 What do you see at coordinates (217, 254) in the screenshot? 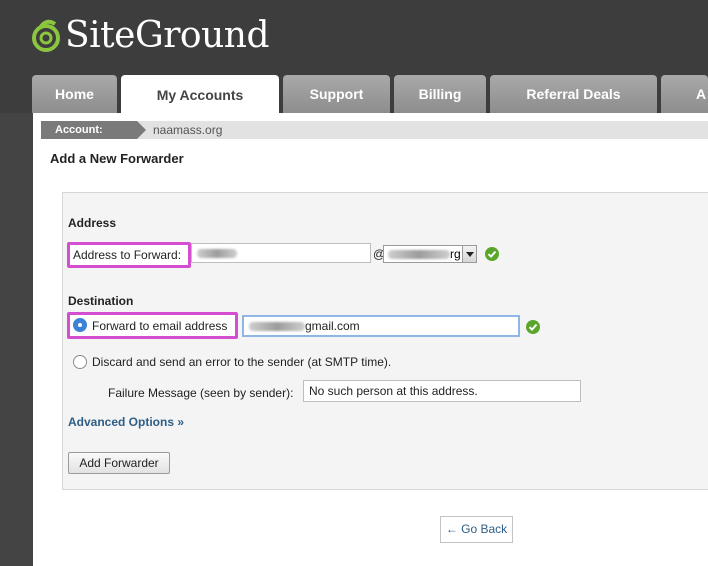
I see `redacted-address` at bounding box center [217, 254].